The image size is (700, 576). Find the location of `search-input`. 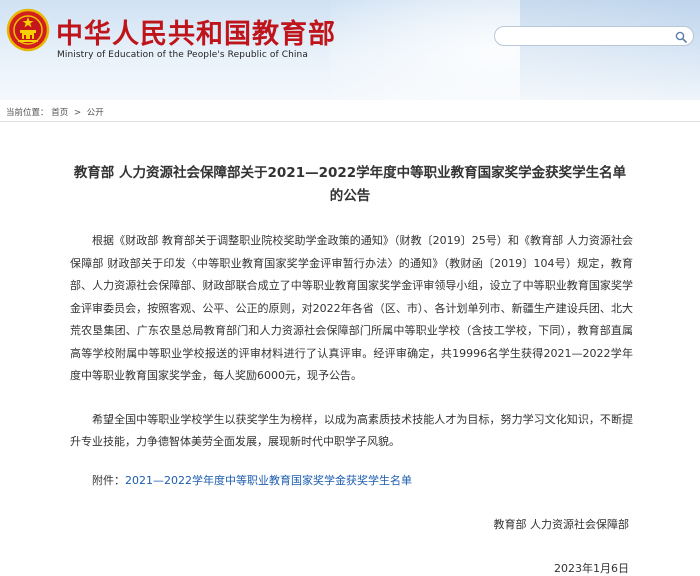

search-input is located at coordinates (578, 36).